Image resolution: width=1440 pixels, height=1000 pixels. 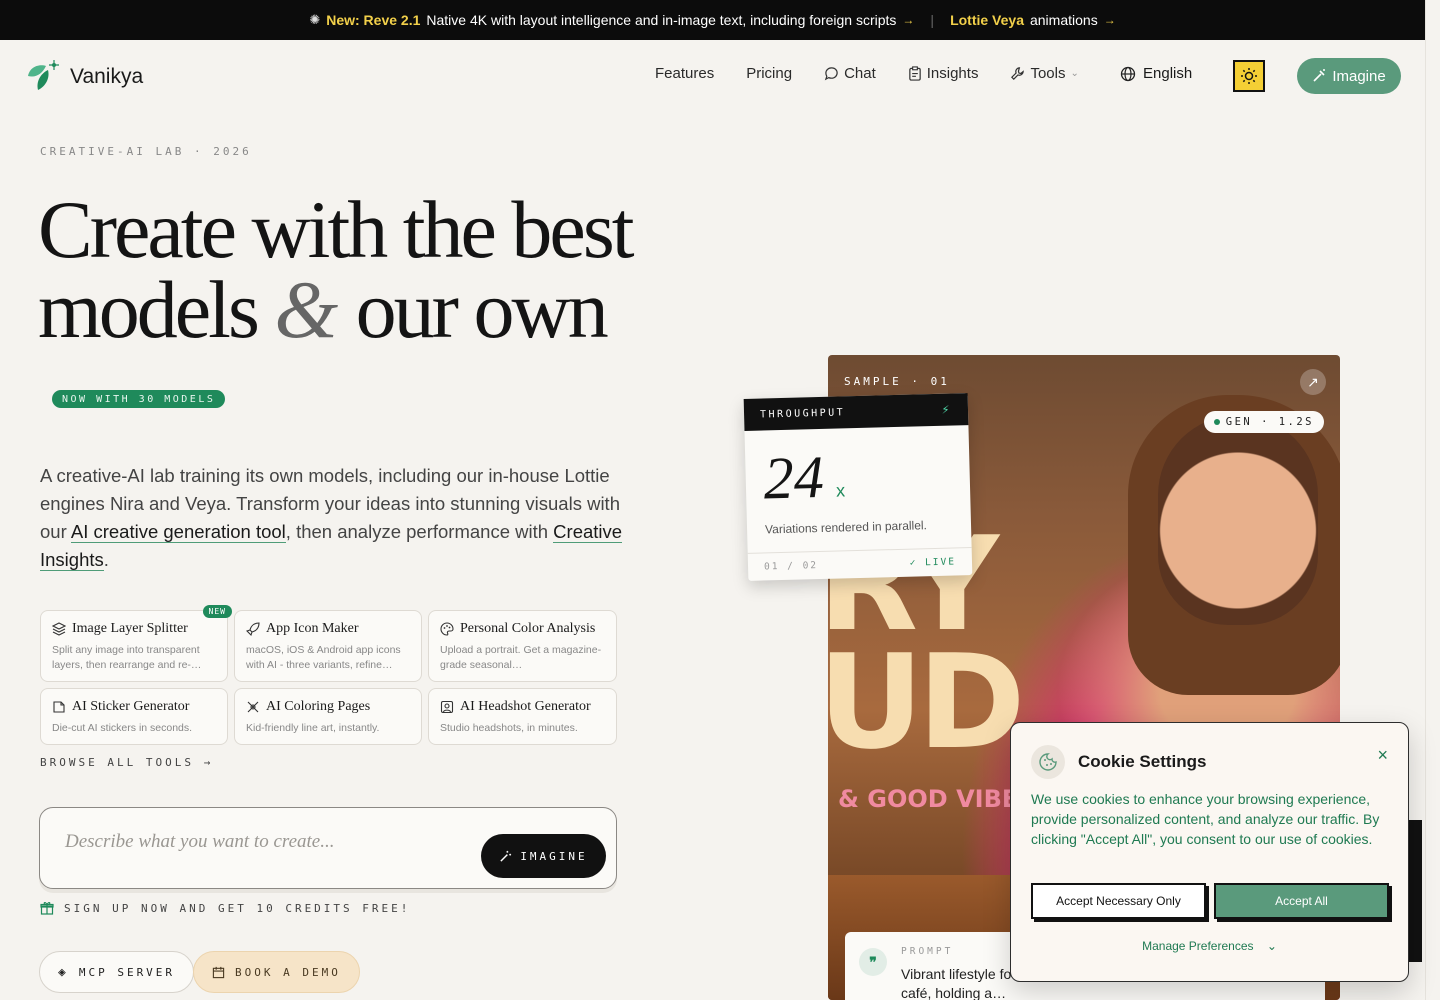 What do you see at coordinates (1313, 382) in the screenshot?
I see `expand-arrow-icon: ↗` at bounding box center [1313, 382].